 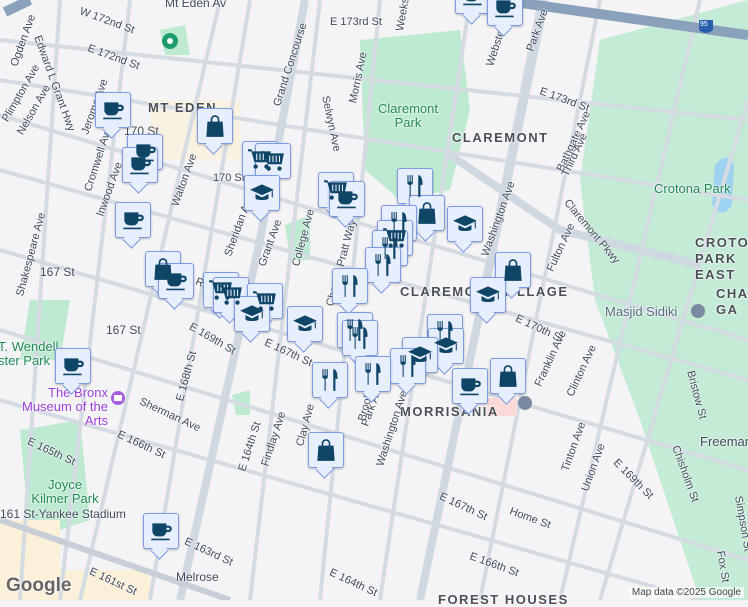 I want to click on cart-marker, so click(x=273, y=161).